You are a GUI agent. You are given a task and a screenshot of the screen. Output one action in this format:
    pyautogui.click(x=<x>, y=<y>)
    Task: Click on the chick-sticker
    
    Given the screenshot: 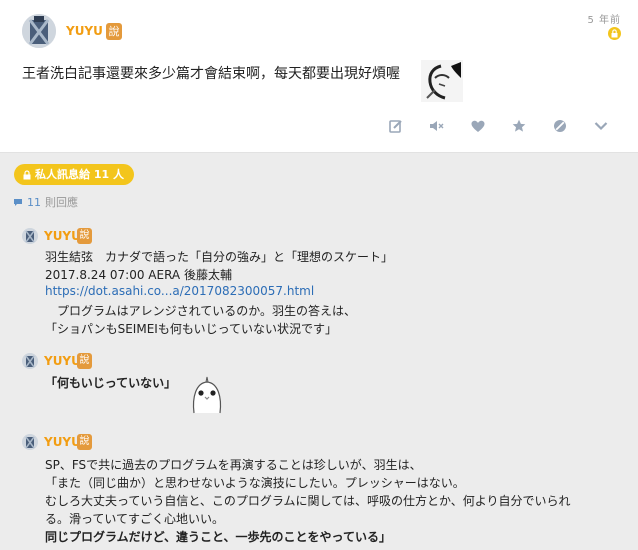 What is the action you would take?
    pyautogui.click(x=207, y=394)
    